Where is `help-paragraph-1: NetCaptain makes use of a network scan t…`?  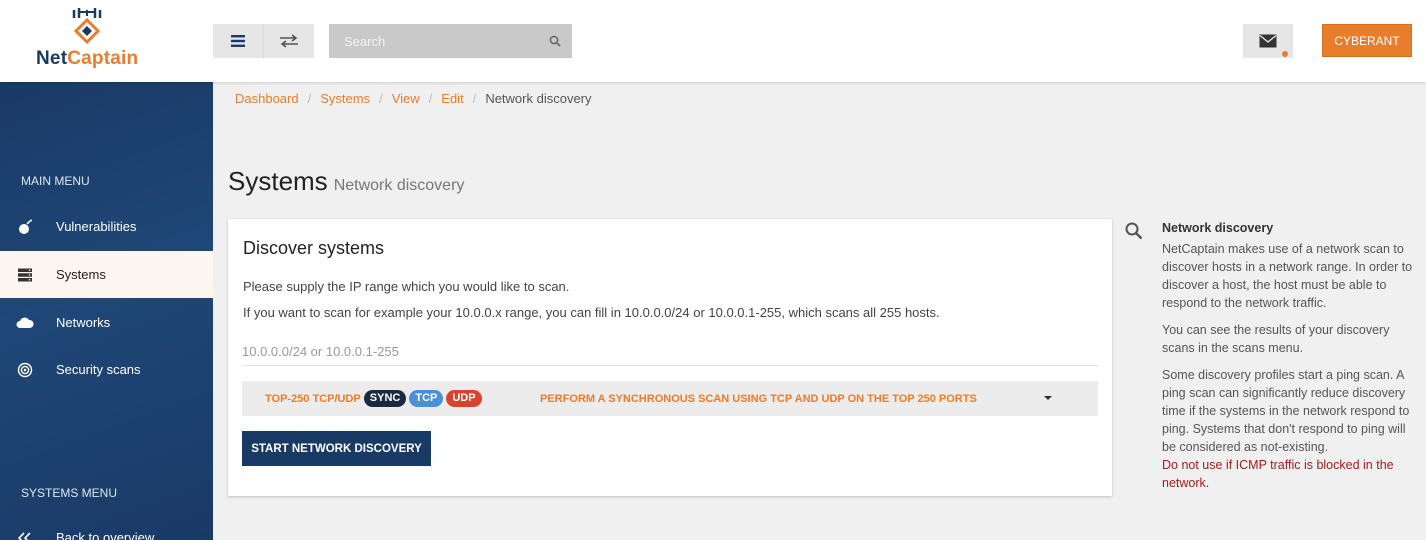
help-paragraph-1: NetCaptain makes use of a network scan t… is located at coordinates (1287, 276).